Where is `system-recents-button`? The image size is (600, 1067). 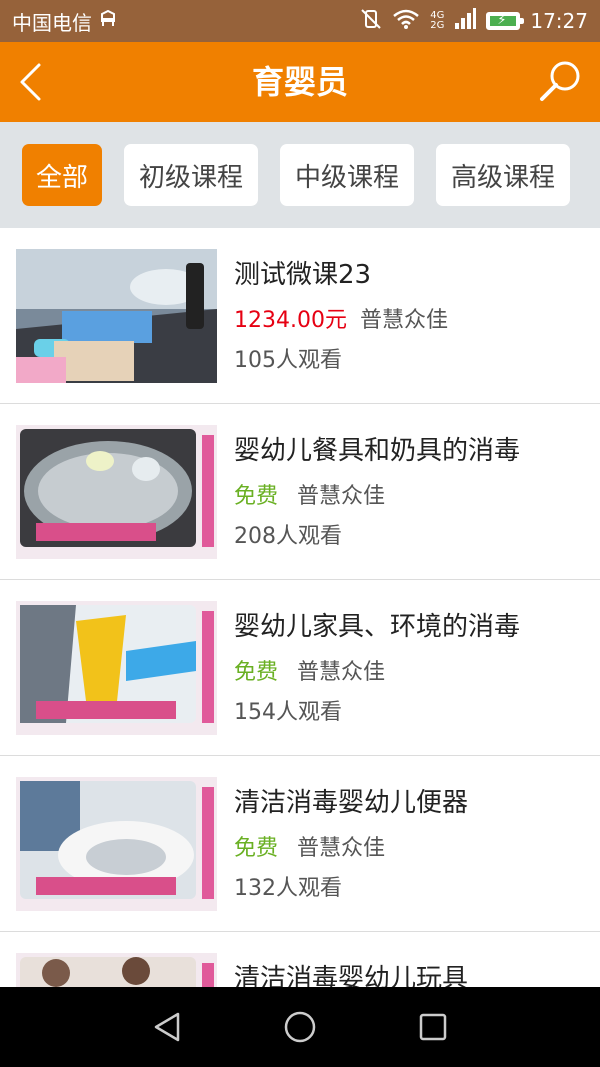
system-recents-button is located at coordinates (433, 1027).